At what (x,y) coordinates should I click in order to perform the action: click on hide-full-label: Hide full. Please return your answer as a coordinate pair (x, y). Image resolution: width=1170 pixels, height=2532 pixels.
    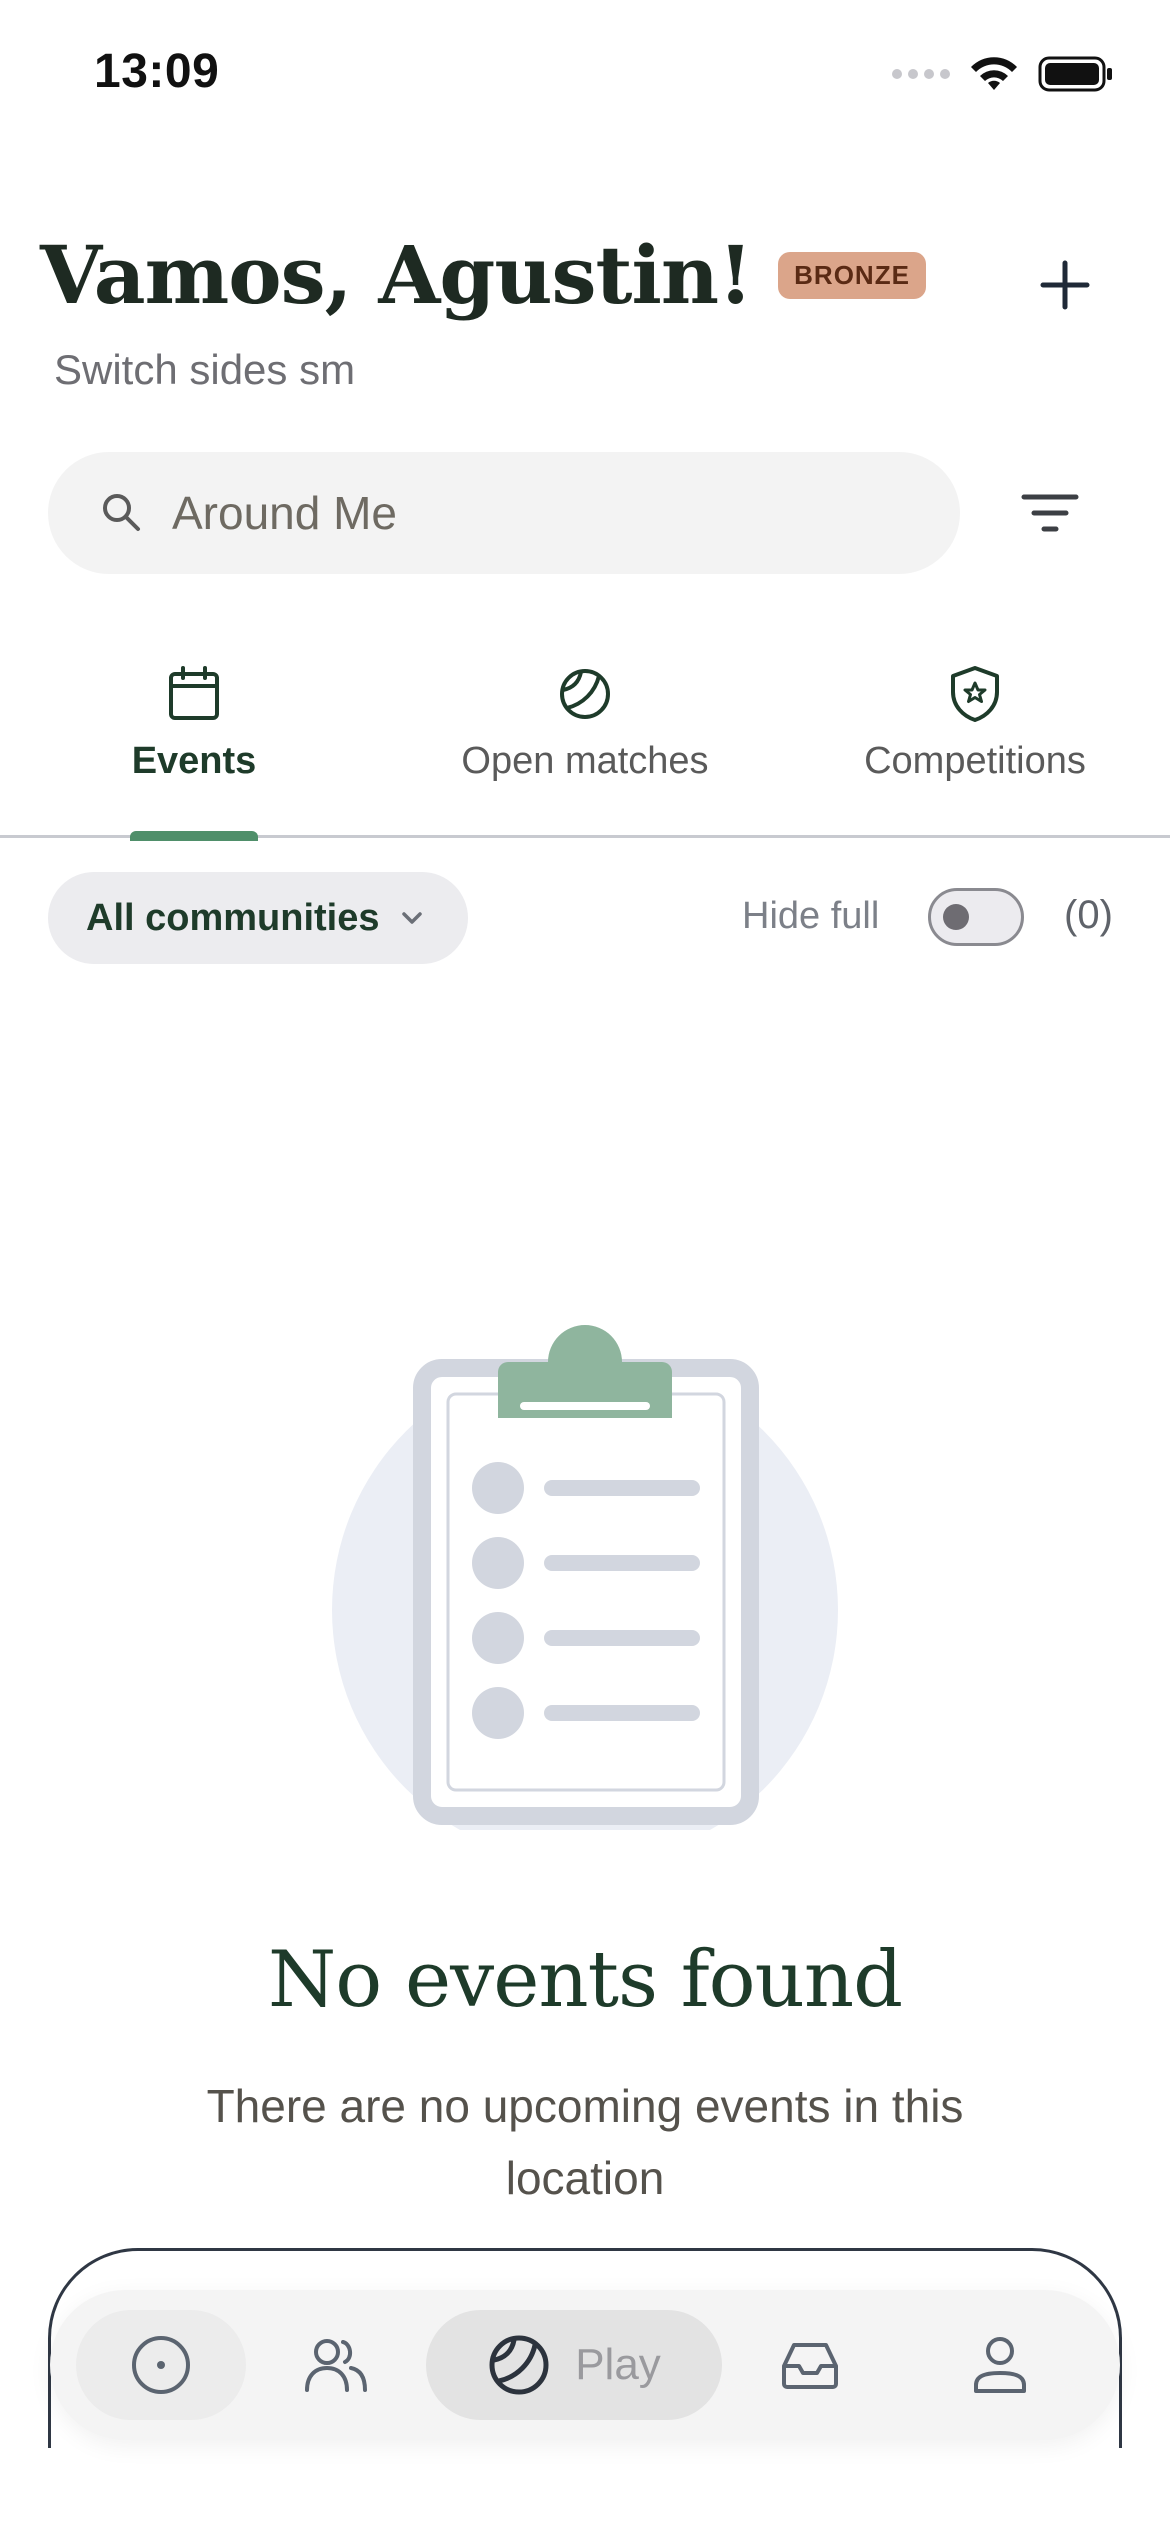
    Looking at the image, I should click on (811, 916).